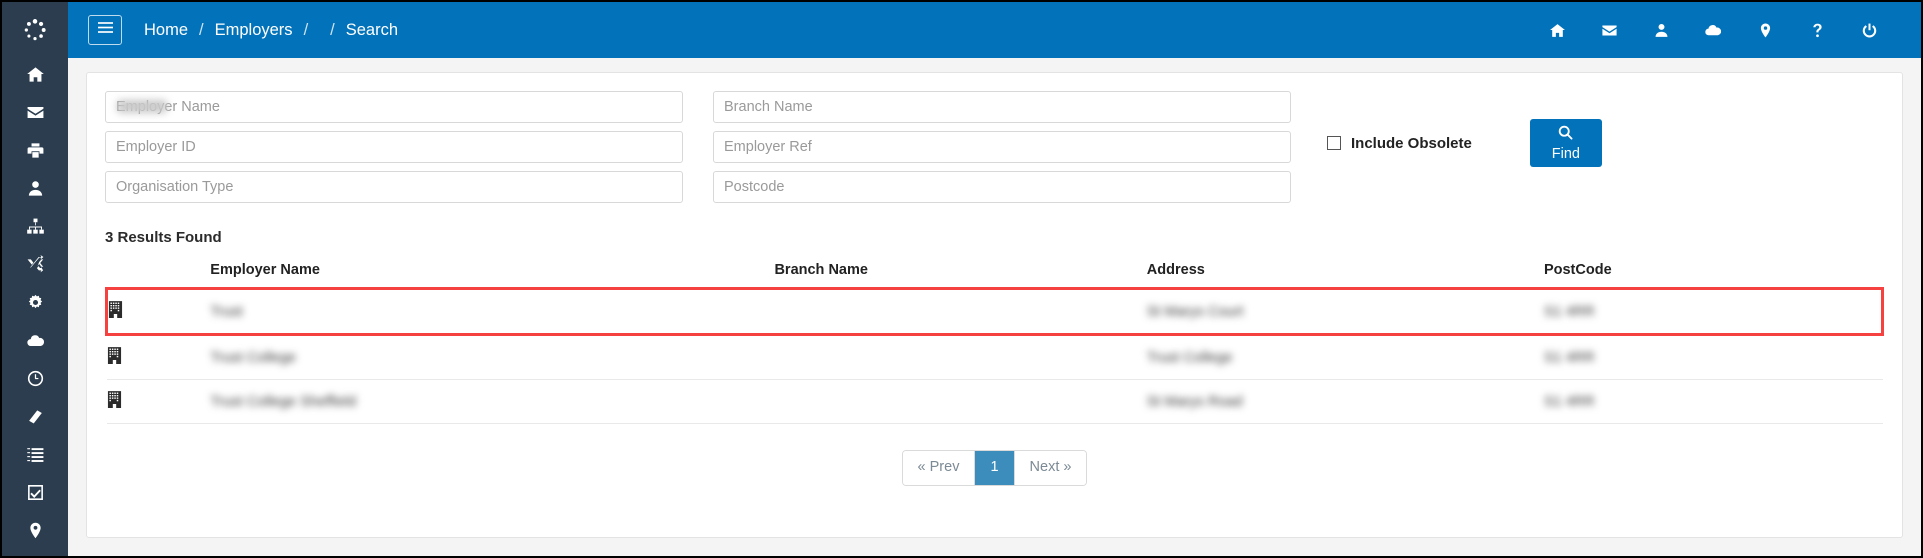 Image resolution: width=1923 pixels, height=558 pixels. Describe the element at coordinates (1345, 276) in the screenshot. I see `column-header-address: Address` at that location.